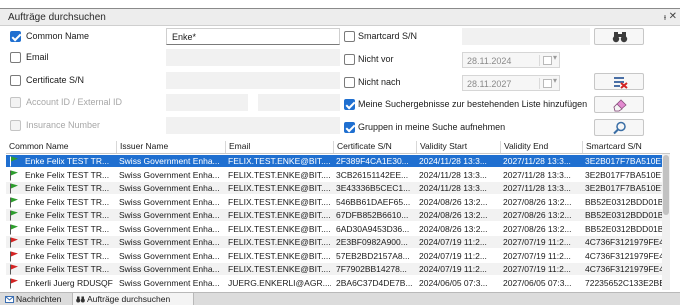  I want to click on binoculars-icon, so click(620, 37).